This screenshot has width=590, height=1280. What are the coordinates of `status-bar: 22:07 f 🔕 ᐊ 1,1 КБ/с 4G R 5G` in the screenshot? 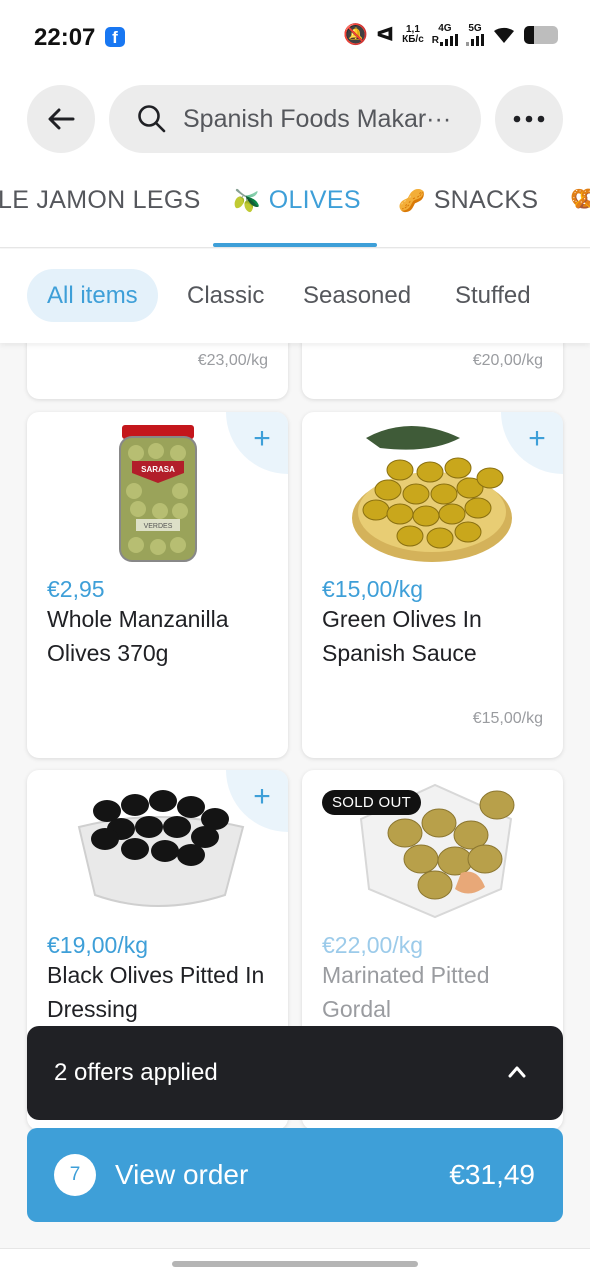 It's located at (295, 38).